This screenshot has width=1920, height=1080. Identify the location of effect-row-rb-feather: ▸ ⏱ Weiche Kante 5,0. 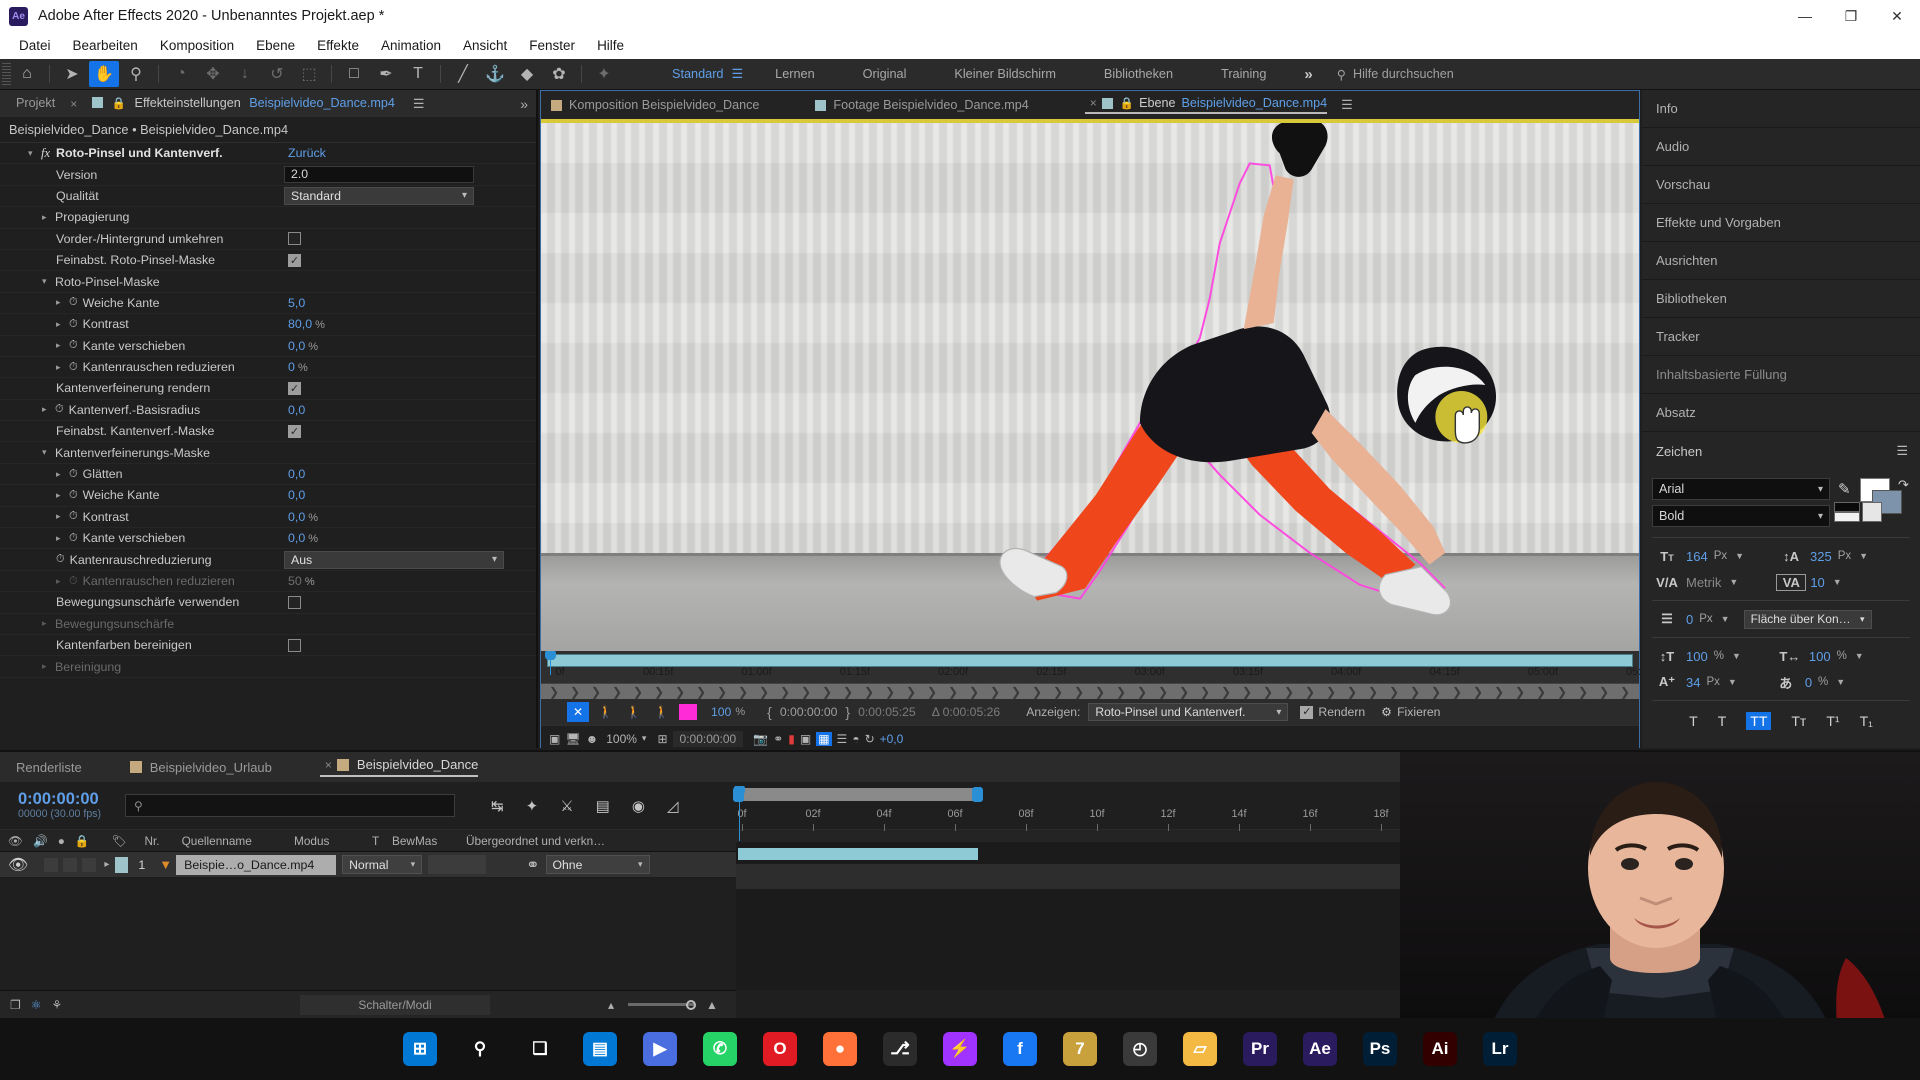
(268, 304).